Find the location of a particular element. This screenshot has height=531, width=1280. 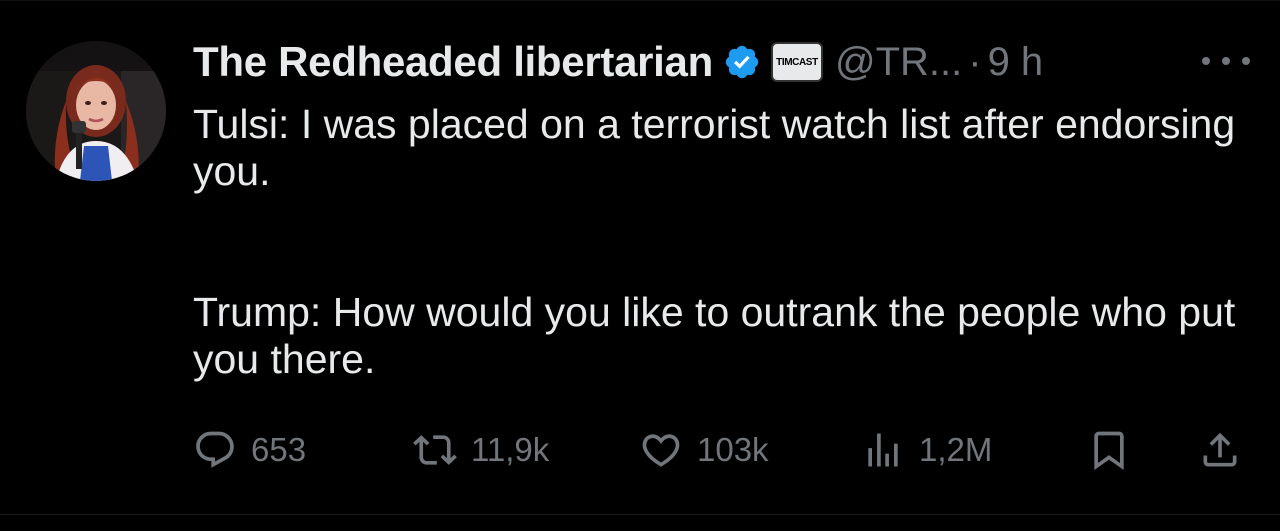

bookmark-button is located at coordinates (1109, 450).